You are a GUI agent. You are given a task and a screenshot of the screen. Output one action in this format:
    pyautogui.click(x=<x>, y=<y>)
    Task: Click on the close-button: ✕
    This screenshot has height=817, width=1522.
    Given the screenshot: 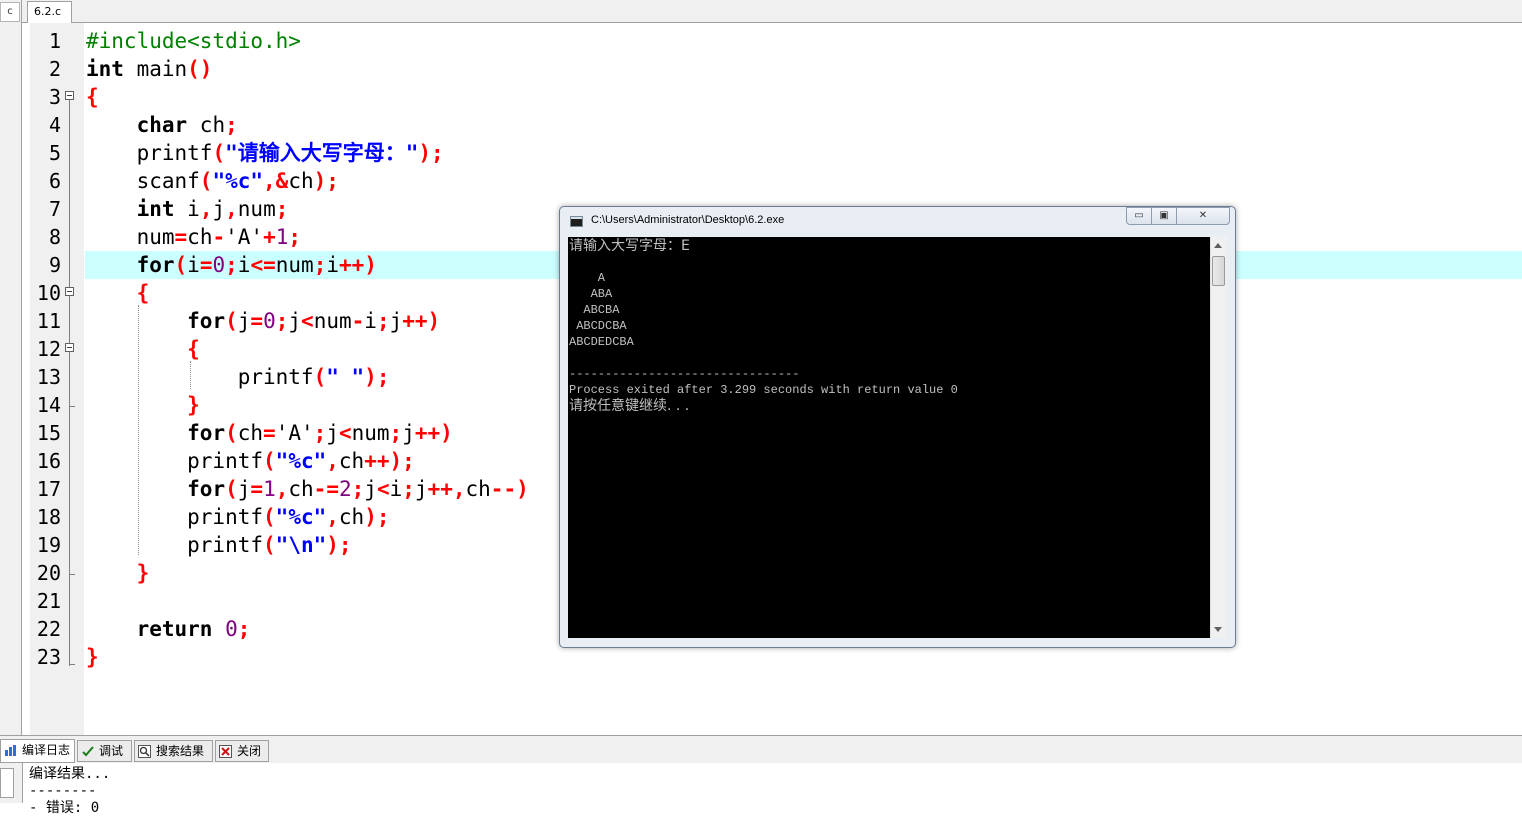 What is the action you would take?
    pyautogui.click(x=1203, y=216)
    